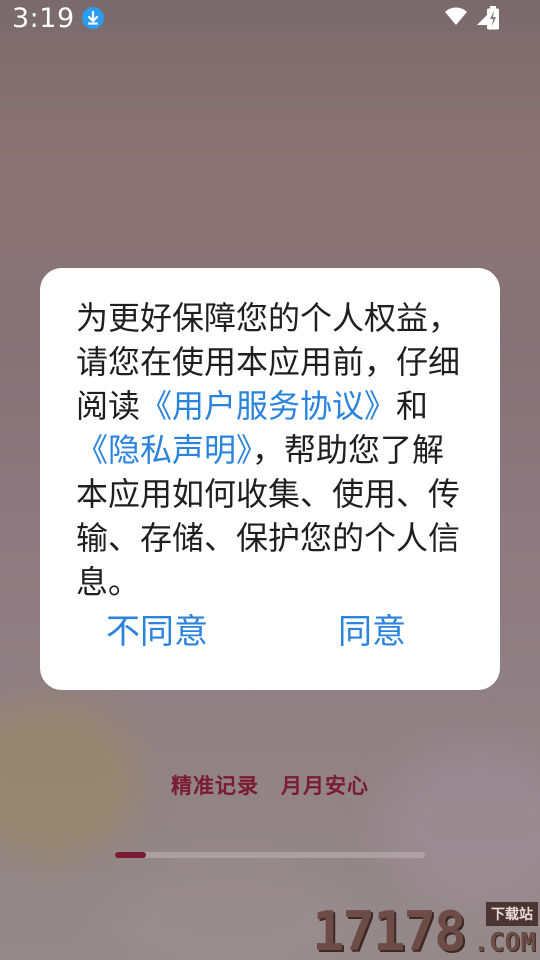 The height and width of the screenshot is (960, 540). What do you see at coordinates (270, 20) in the screenshot?
I see `status-bar: 3:19` at bounding box center [270, 20].